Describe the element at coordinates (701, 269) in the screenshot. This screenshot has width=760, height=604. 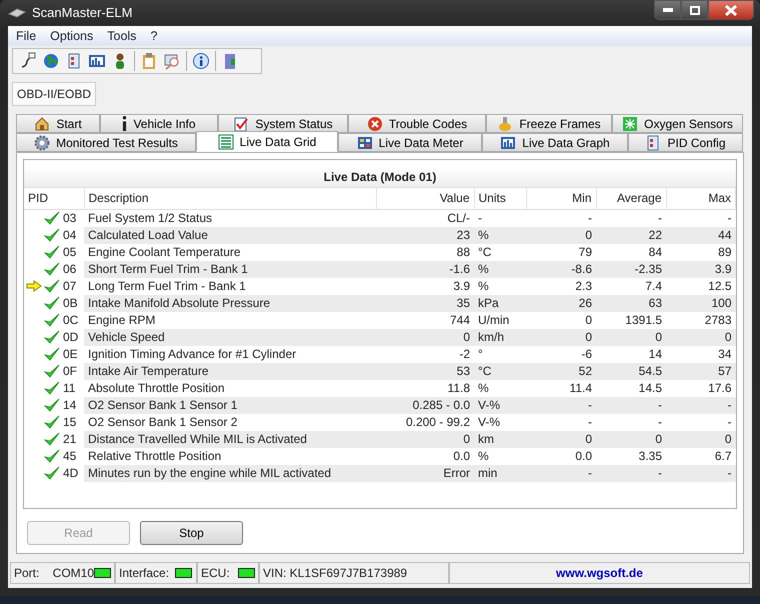
I see `table-cell: 3.9` at that location.